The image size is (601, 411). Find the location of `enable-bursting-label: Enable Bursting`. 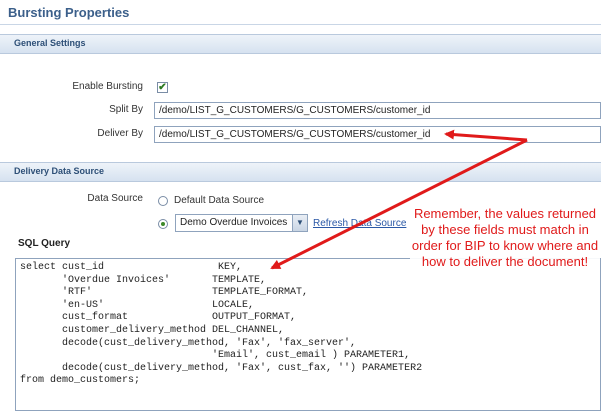

enable-bursting-label: Enable Bursting is located at coordinates (107, 86).